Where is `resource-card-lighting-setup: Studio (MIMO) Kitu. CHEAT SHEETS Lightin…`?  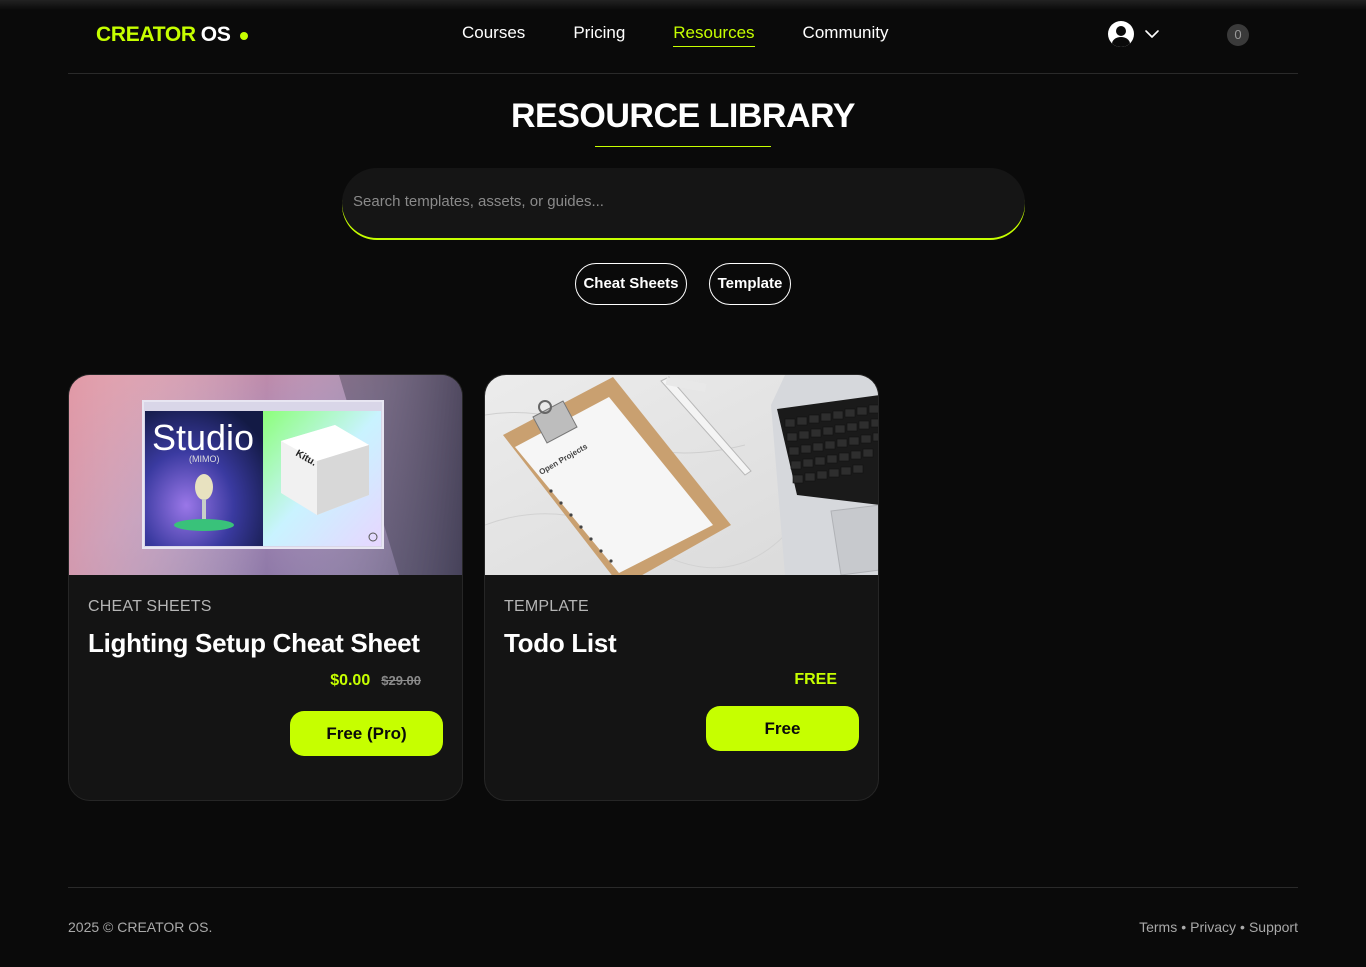 resource-card-lighting-setup: Studio (MIMO) Kitu. CHEAT SHEETS Lightin… is located at coordinates (265, 587).